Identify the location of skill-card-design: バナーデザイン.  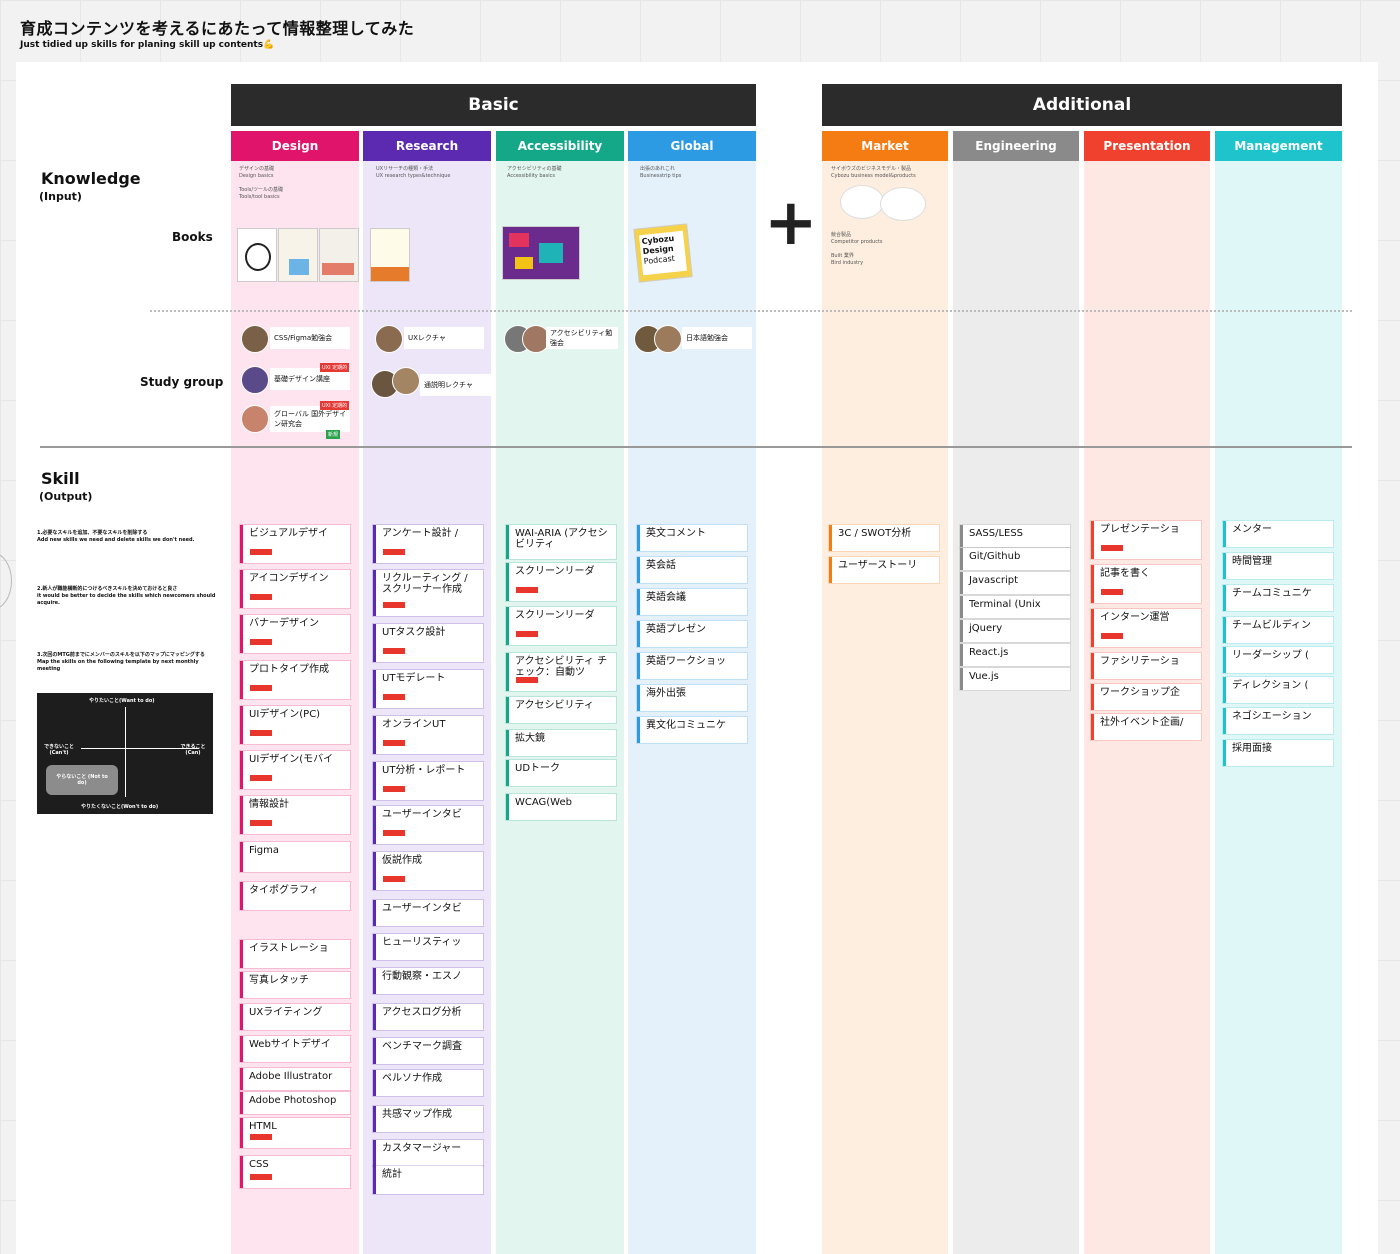
(295, 634).